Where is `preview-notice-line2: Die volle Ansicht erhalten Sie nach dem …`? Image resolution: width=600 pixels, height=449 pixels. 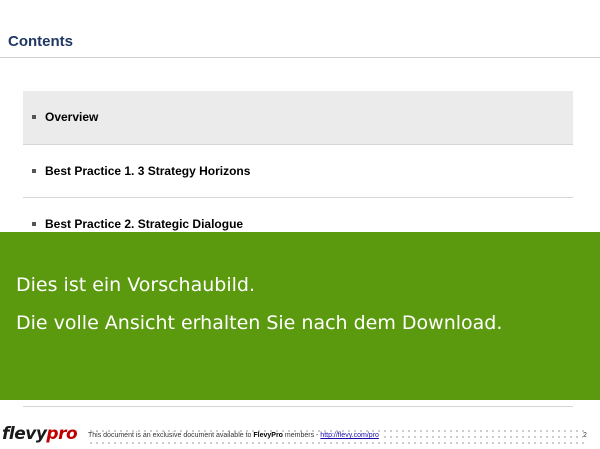 preview-notice-line2: Die volle Ansicht erhalten Sie nach dem … is located at coordinates (259, 323).